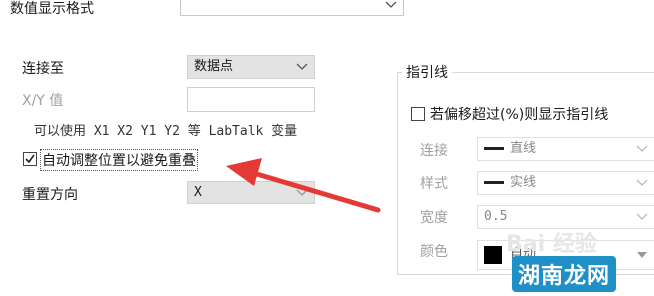 The width and height of the screenshot is (654, 296). Describe the element at coordinates (427, 72) in the screenshot. I see `leader-line-title: 指引线` at that location.